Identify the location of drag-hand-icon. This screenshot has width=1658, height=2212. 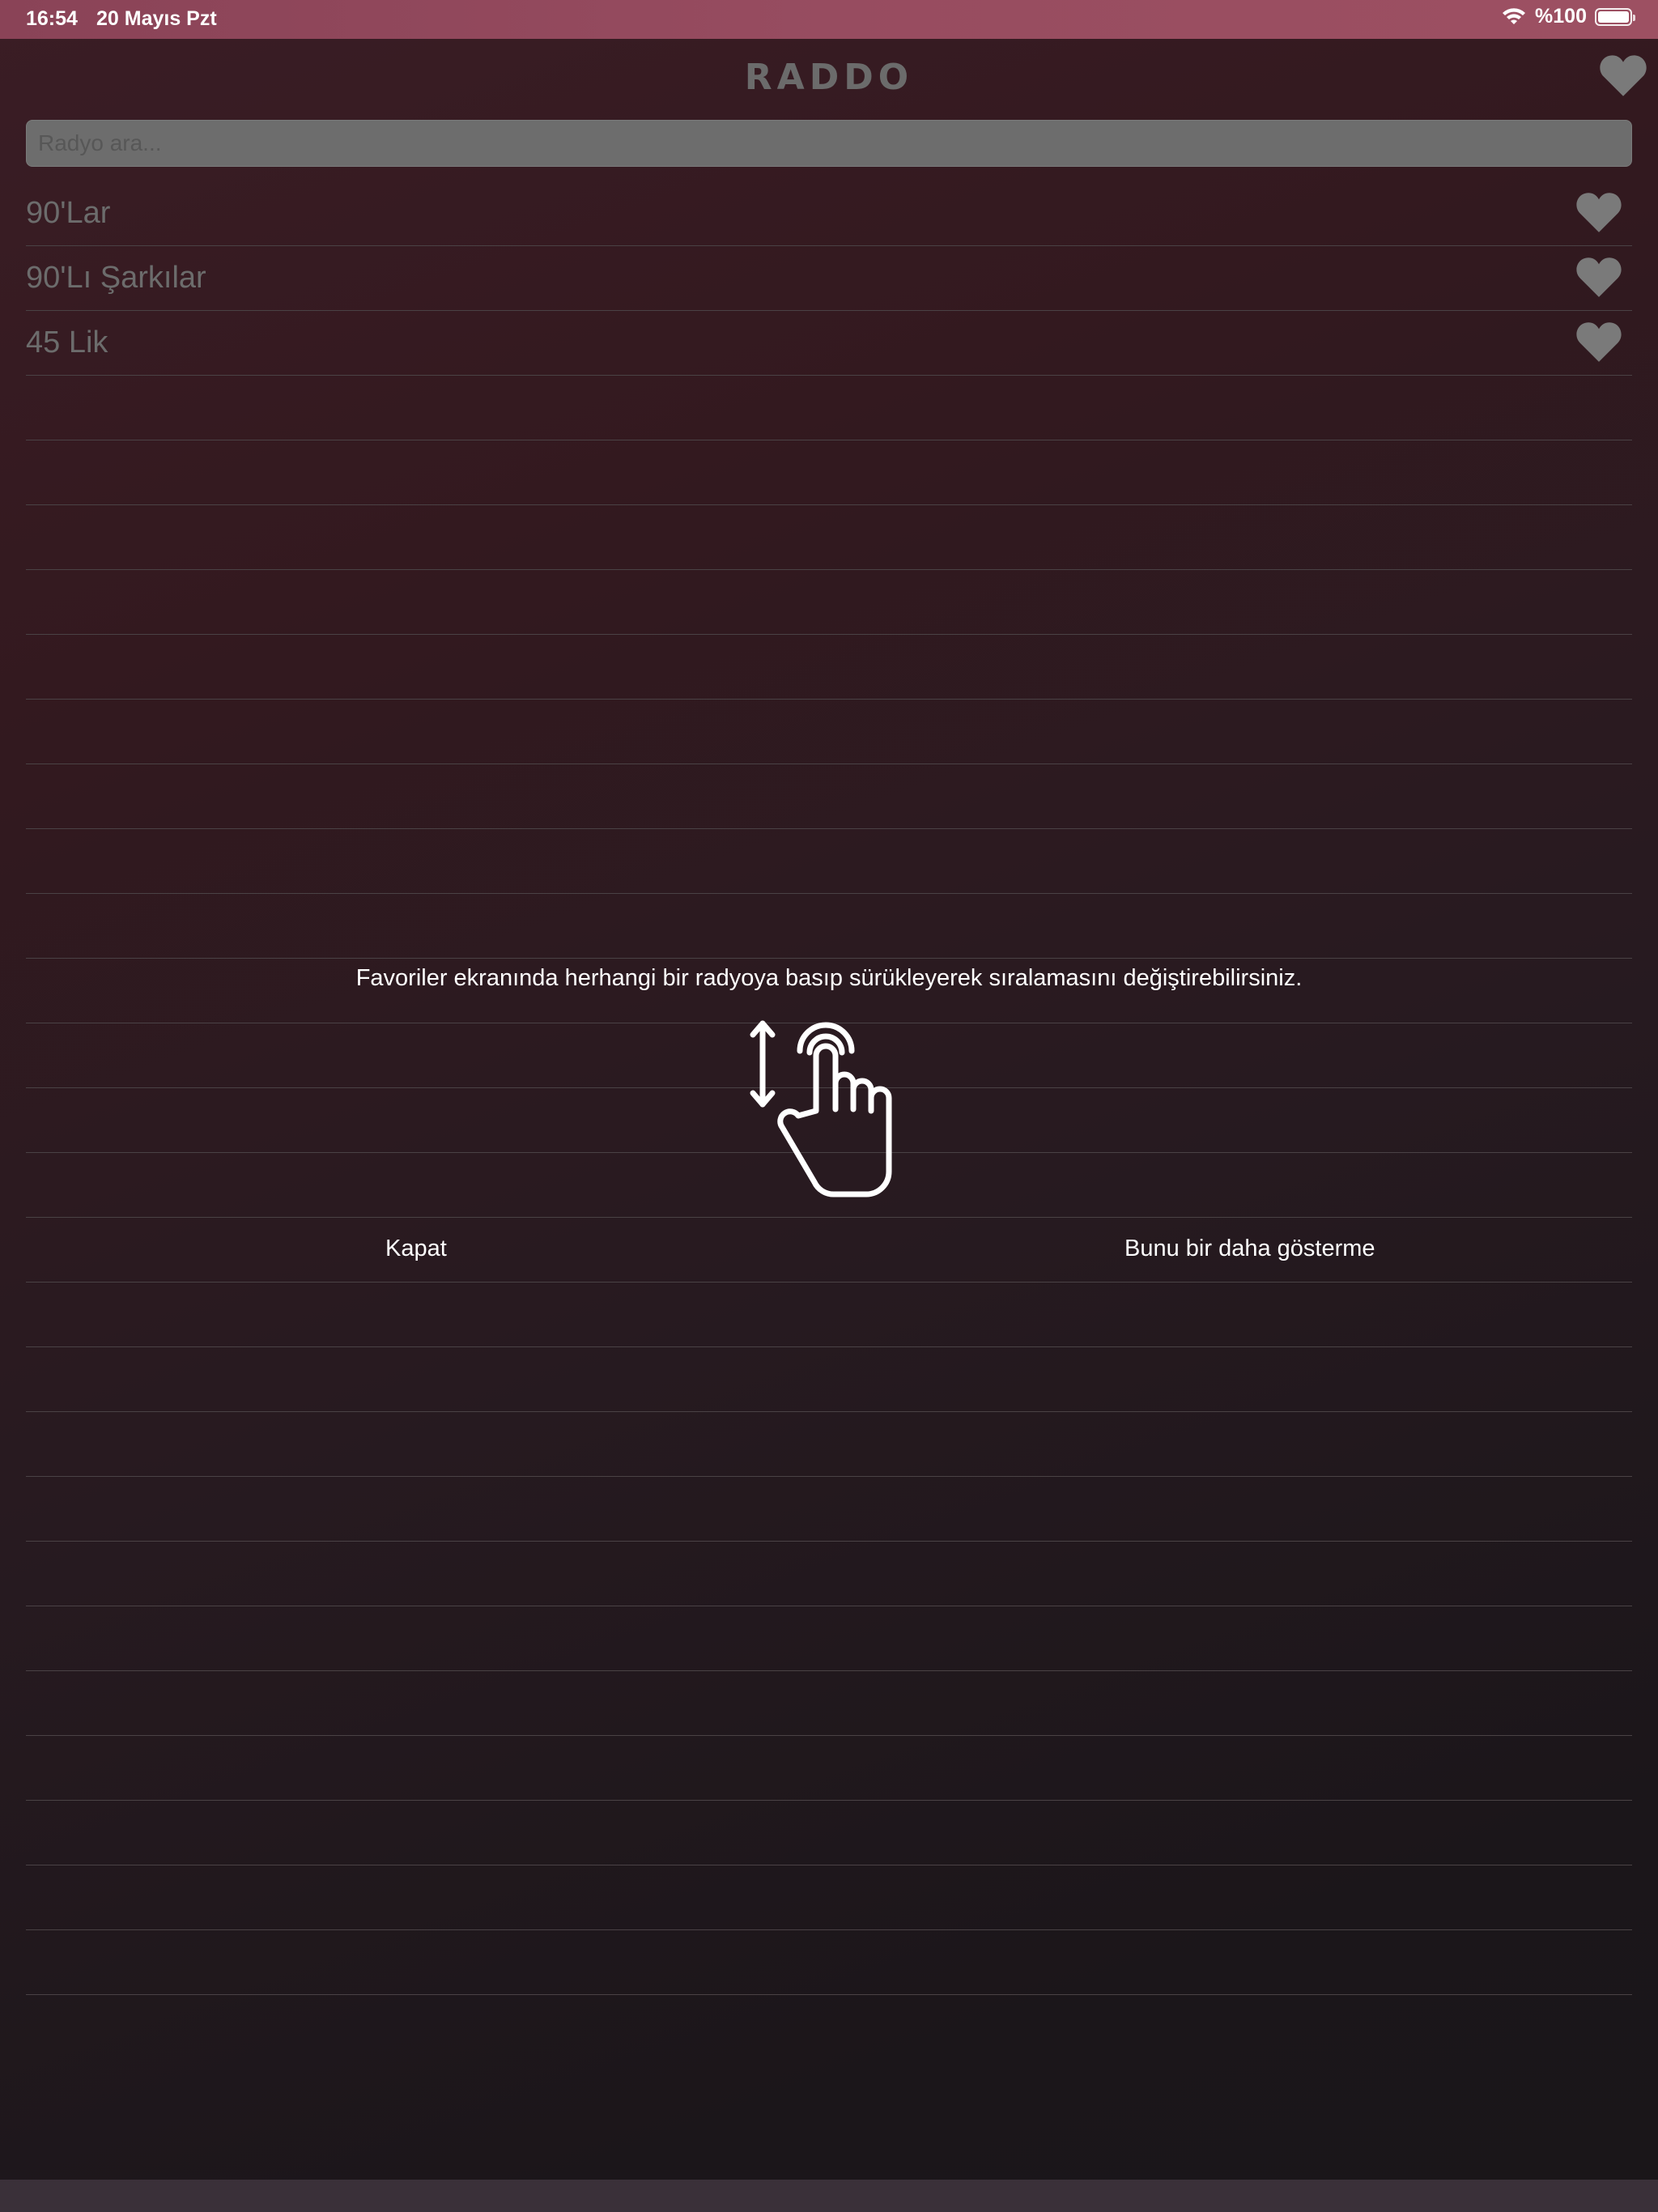
(821, 1109).